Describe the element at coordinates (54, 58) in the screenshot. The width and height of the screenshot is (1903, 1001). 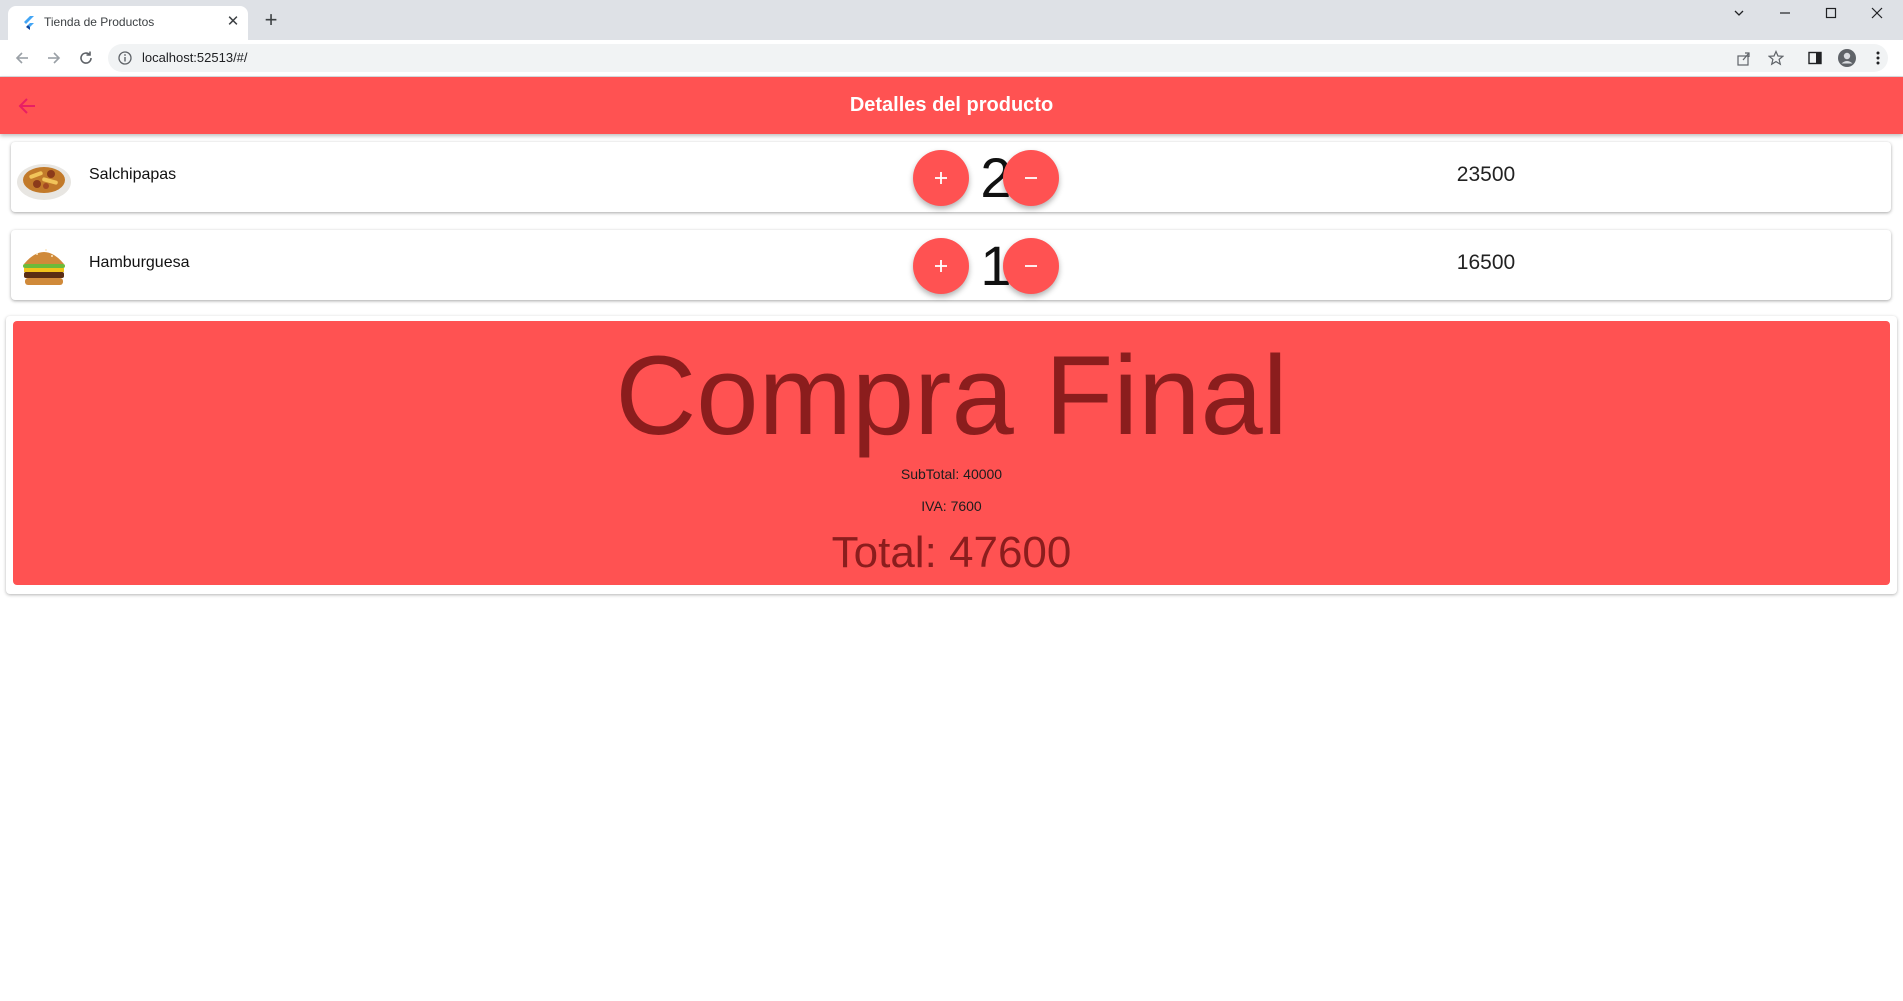
I see `forward-nav-icon` at that location.